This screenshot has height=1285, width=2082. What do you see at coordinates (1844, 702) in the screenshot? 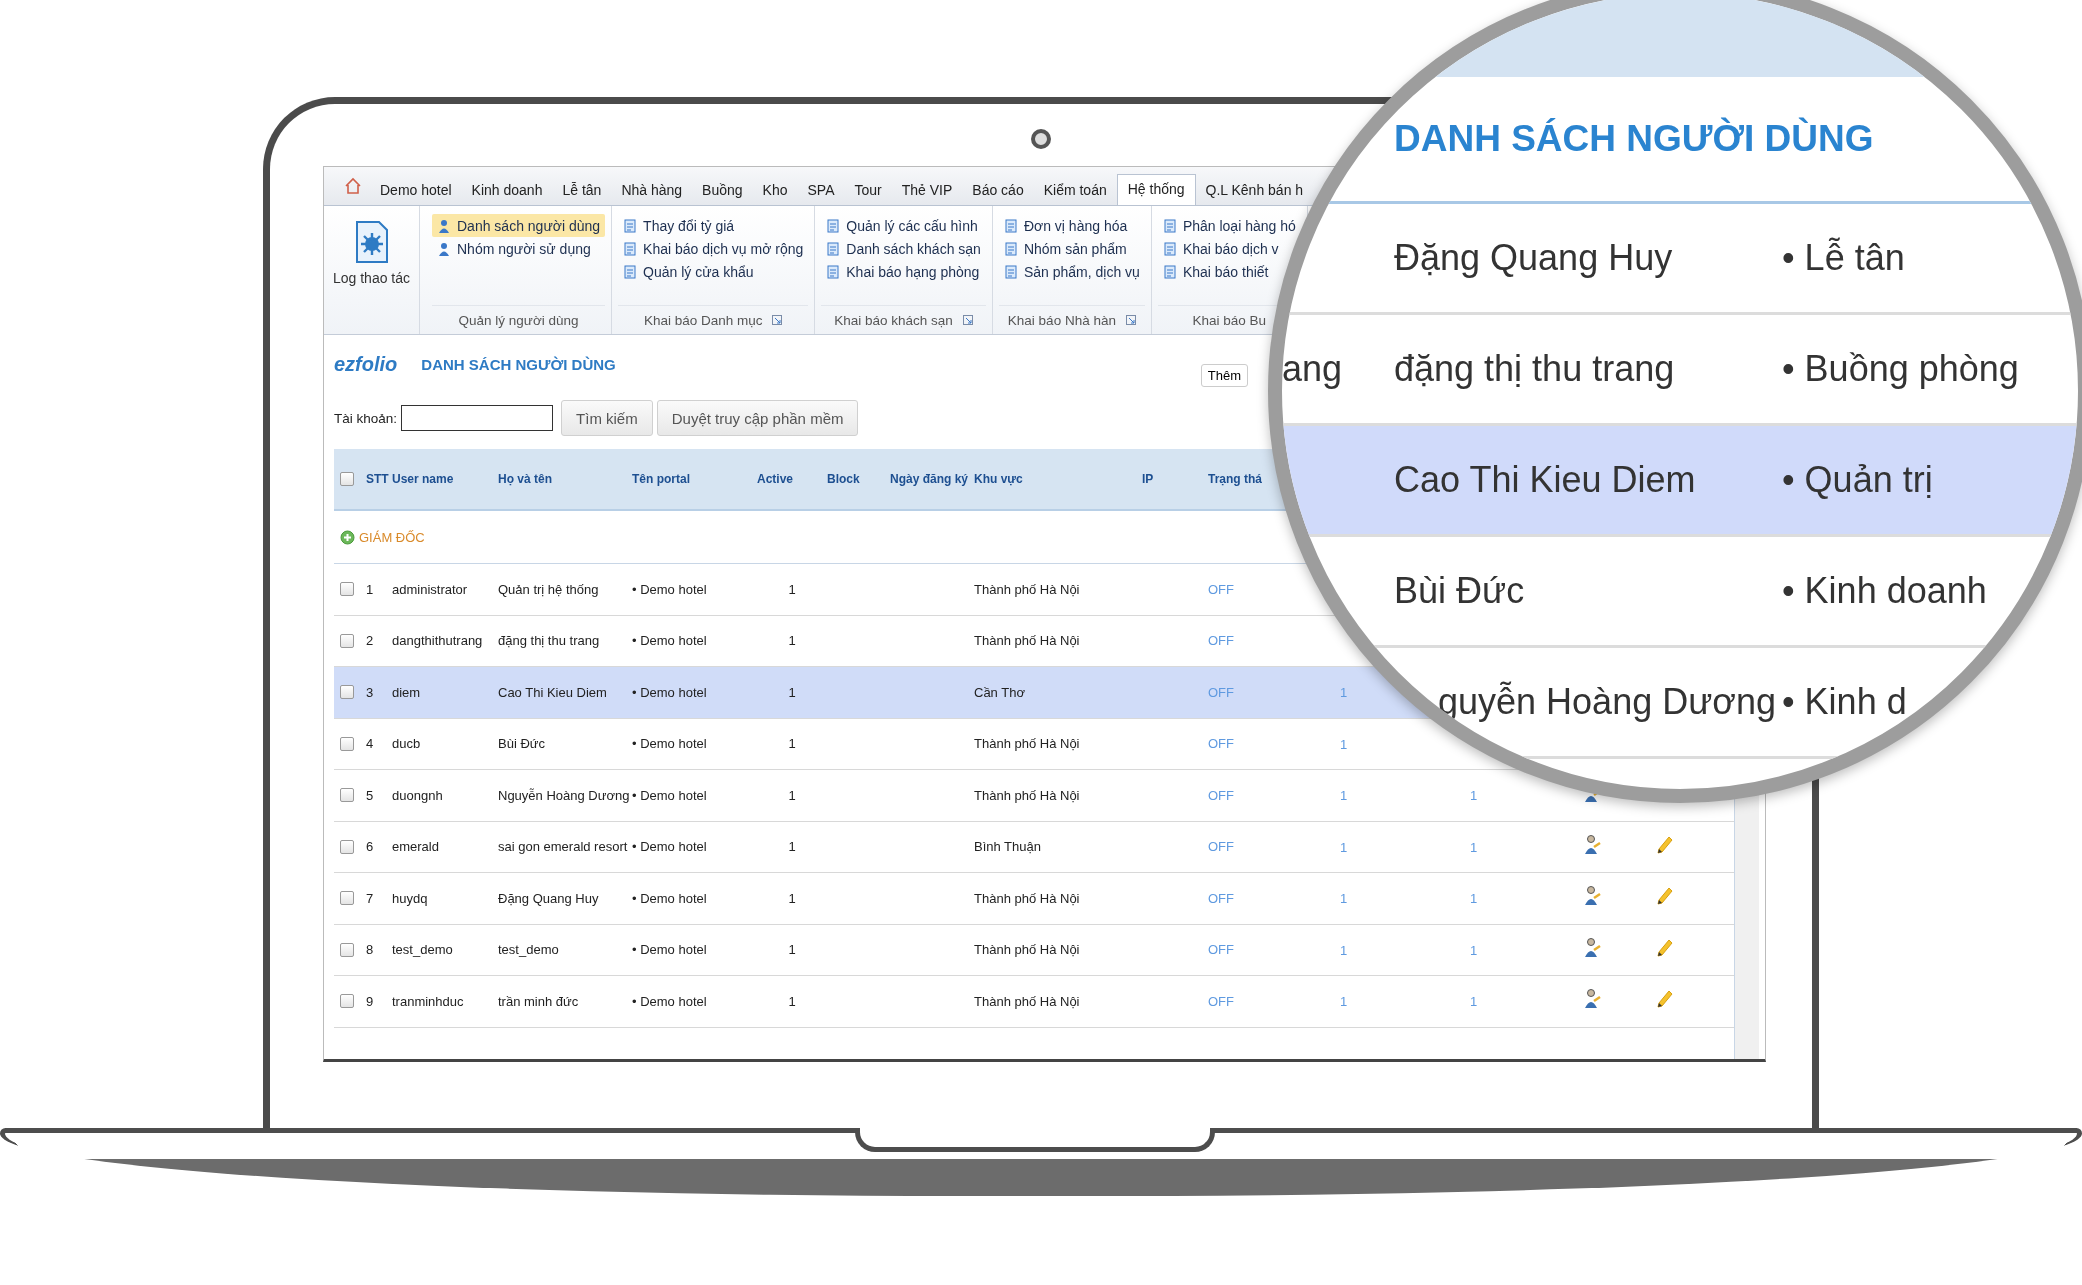
I see `magnified-text: • Kinh d` at bounding box center [1844, 702].